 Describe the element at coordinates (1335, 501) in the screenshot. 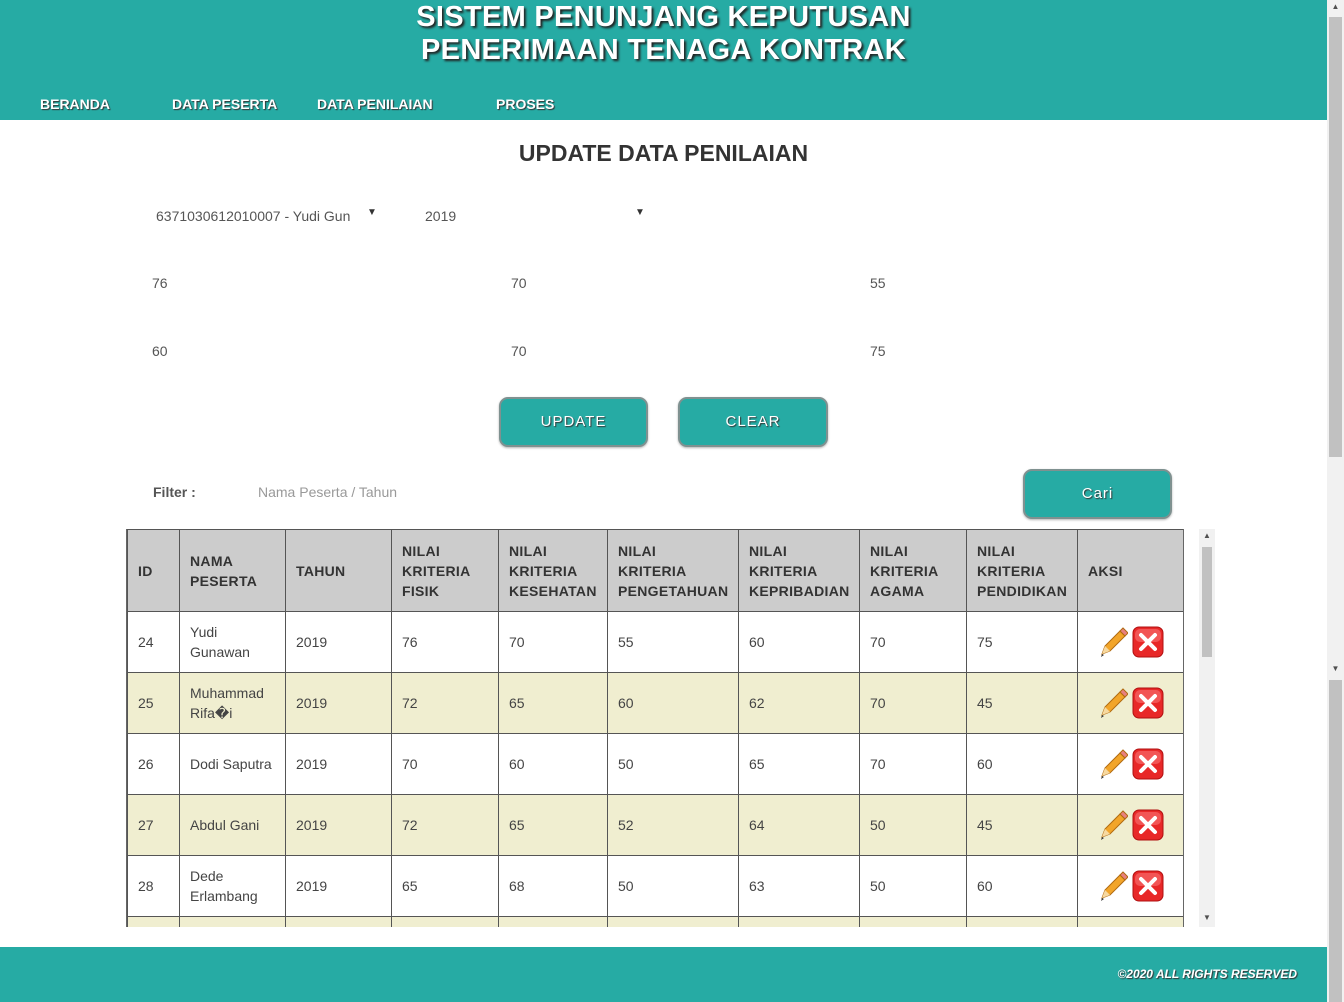

I see `window-scrollbar: ▲ ▼` at that location.